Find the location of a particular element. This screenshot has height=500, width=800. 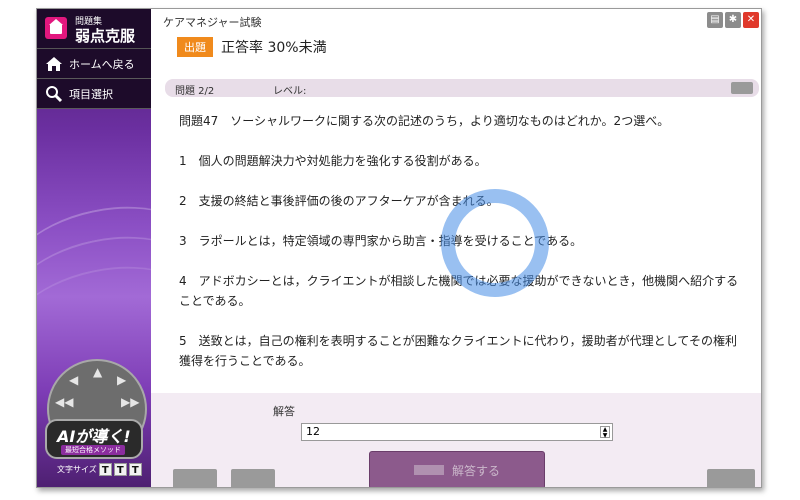

sidebar-item-select: 項目選択 is located at coordinates (94, 94).